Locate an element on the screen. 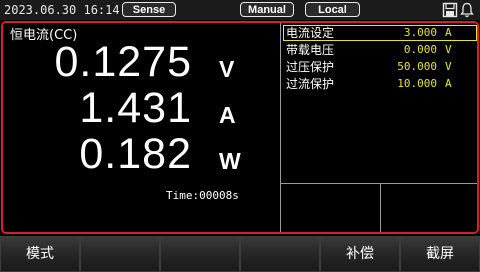 The width and height of the screenshot is (480, 272). param-row-current-setting: 电流设定 3.000 A is located at coordinates (380, 33).